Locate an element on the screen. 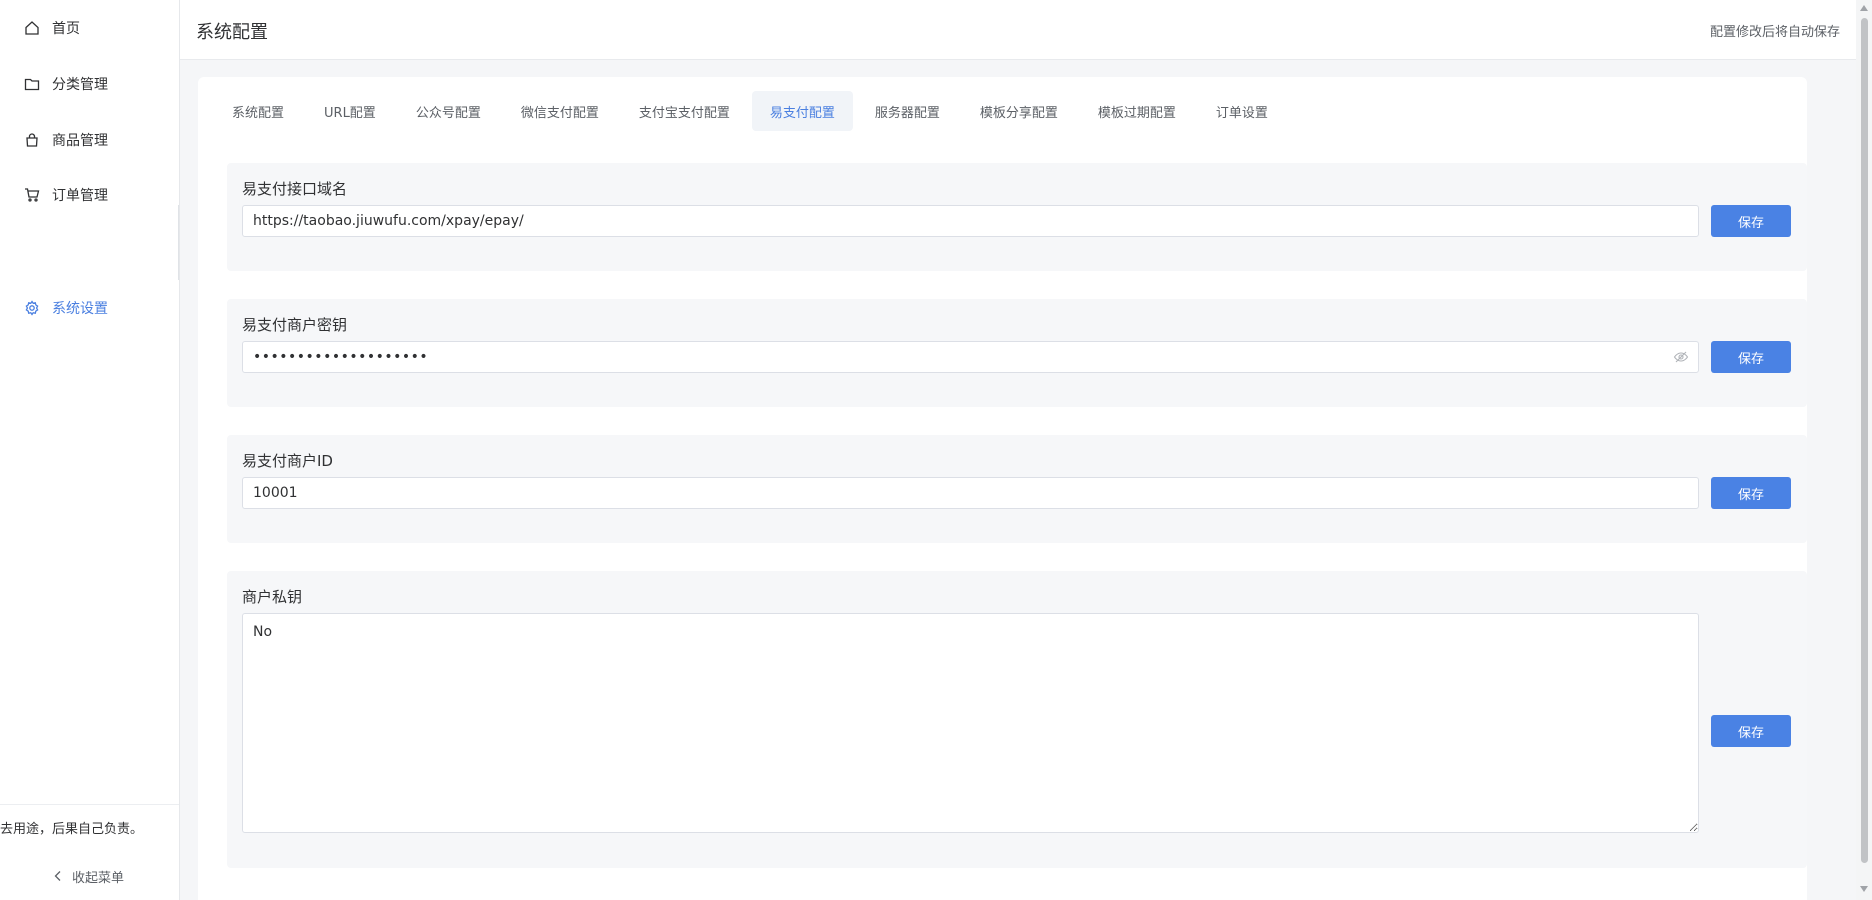  vertical-scrollbar is located at coordinates (1864, 450).